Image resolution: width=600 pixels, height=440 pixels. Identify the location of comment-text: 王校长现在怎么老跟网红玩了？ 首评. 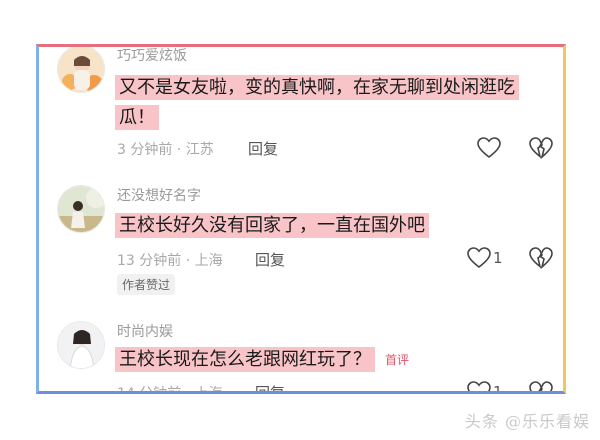
(262, 360).